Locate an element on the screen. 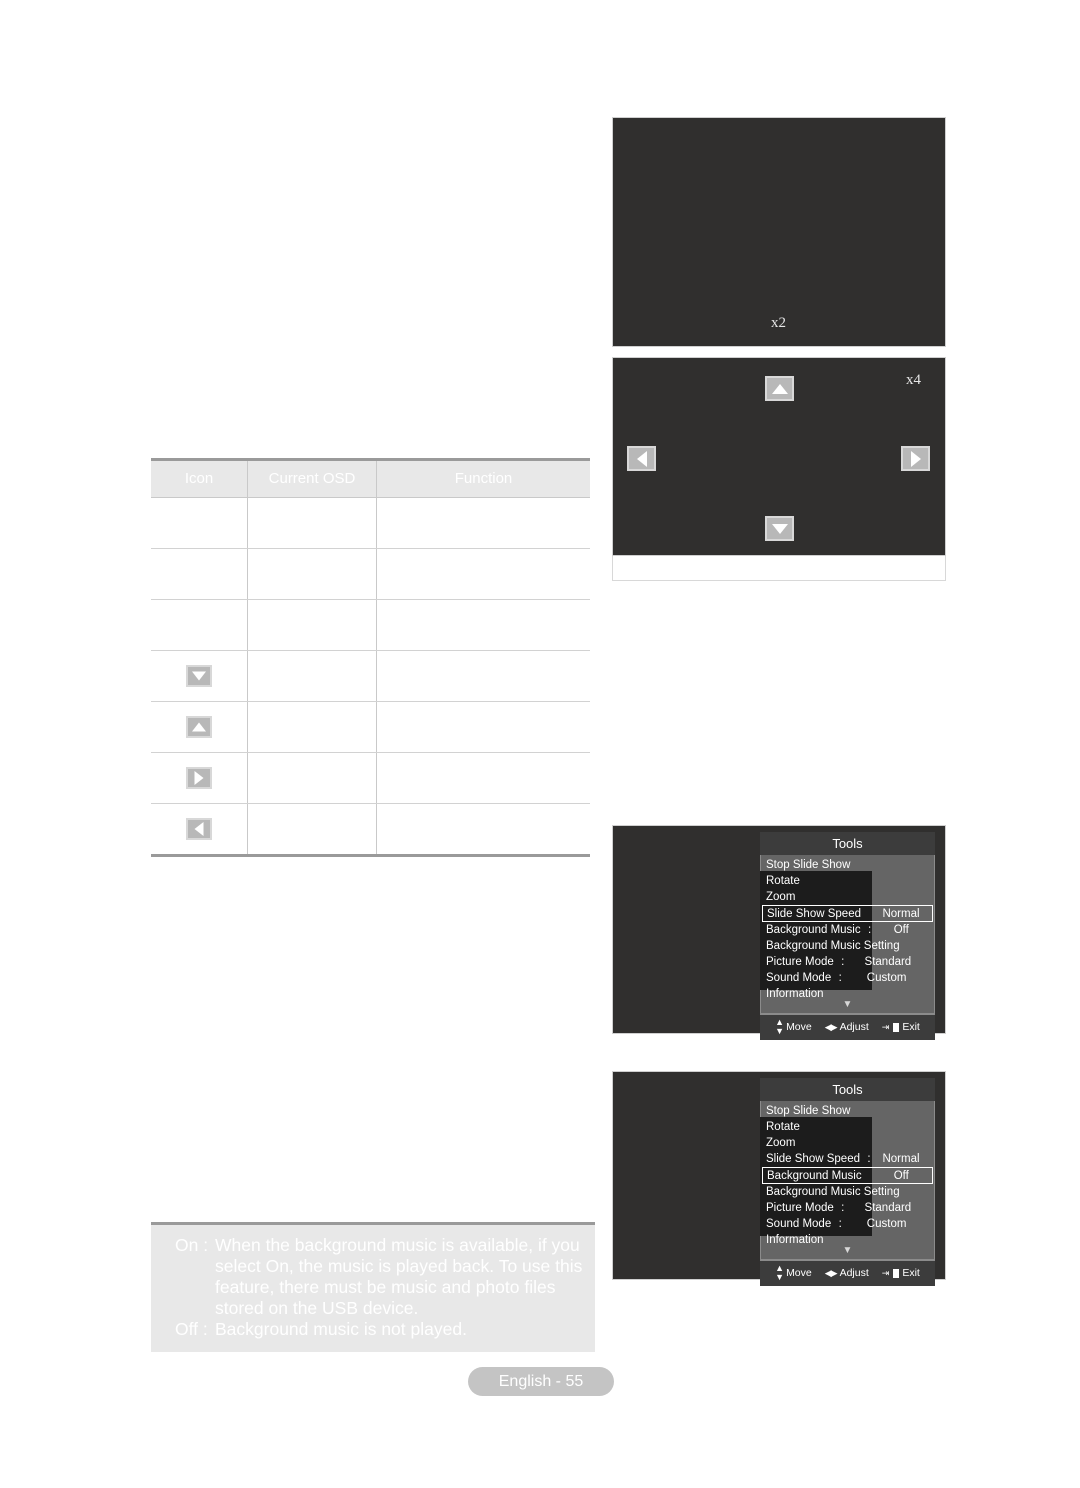  page-number-badge: English - 55 is located at coordinates (541, 1381).